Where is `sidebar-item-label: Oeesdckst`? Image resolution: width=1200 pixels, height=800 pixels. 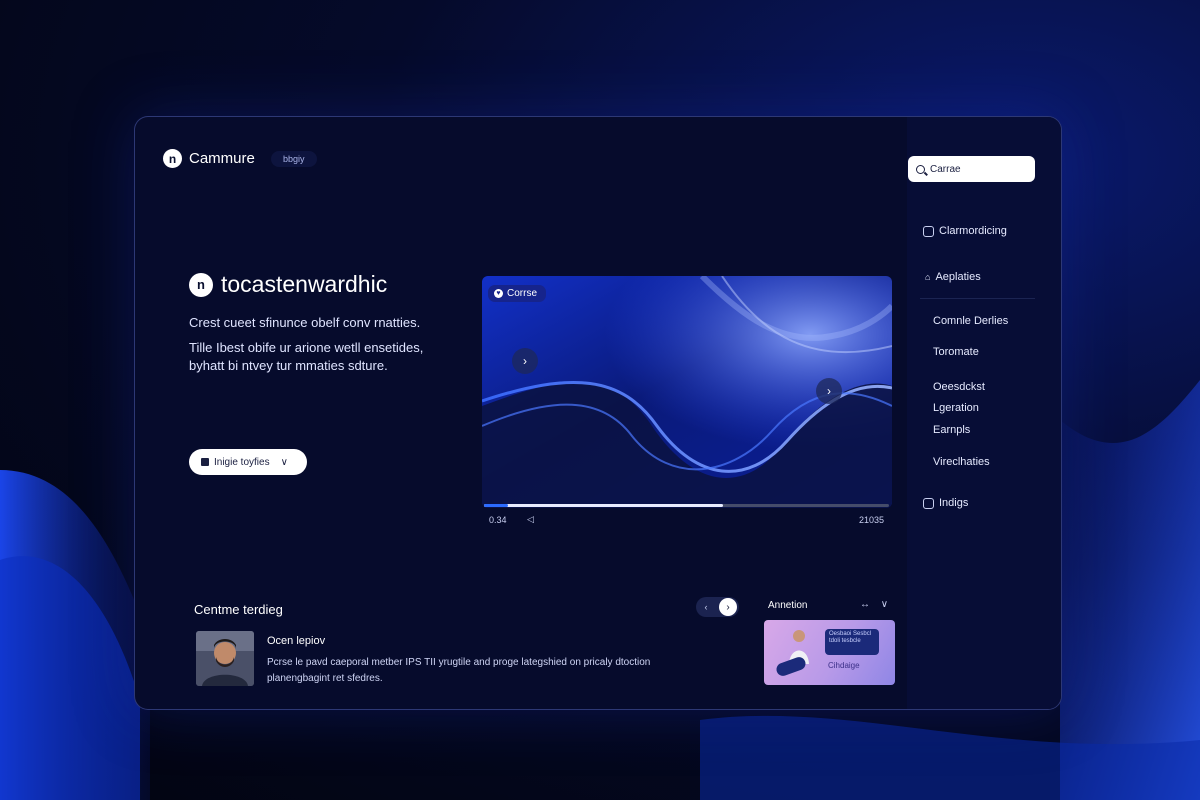 sidebar-item-label: Oeesdckst is located at coordinates (959, 387).